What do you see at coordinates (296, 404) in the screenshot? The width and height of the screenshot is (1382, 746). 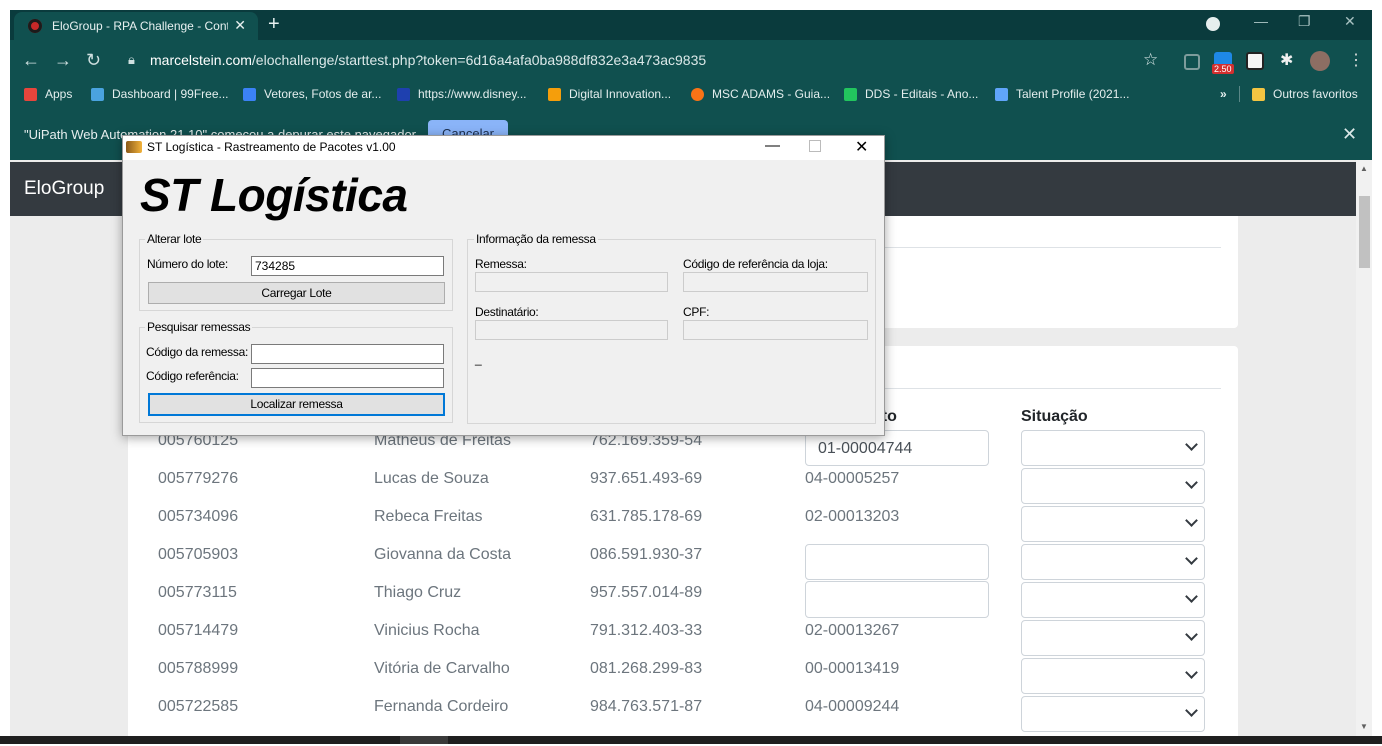 I see `search-shipment-button: Localizar remessa` at bounding box center [296, 404].